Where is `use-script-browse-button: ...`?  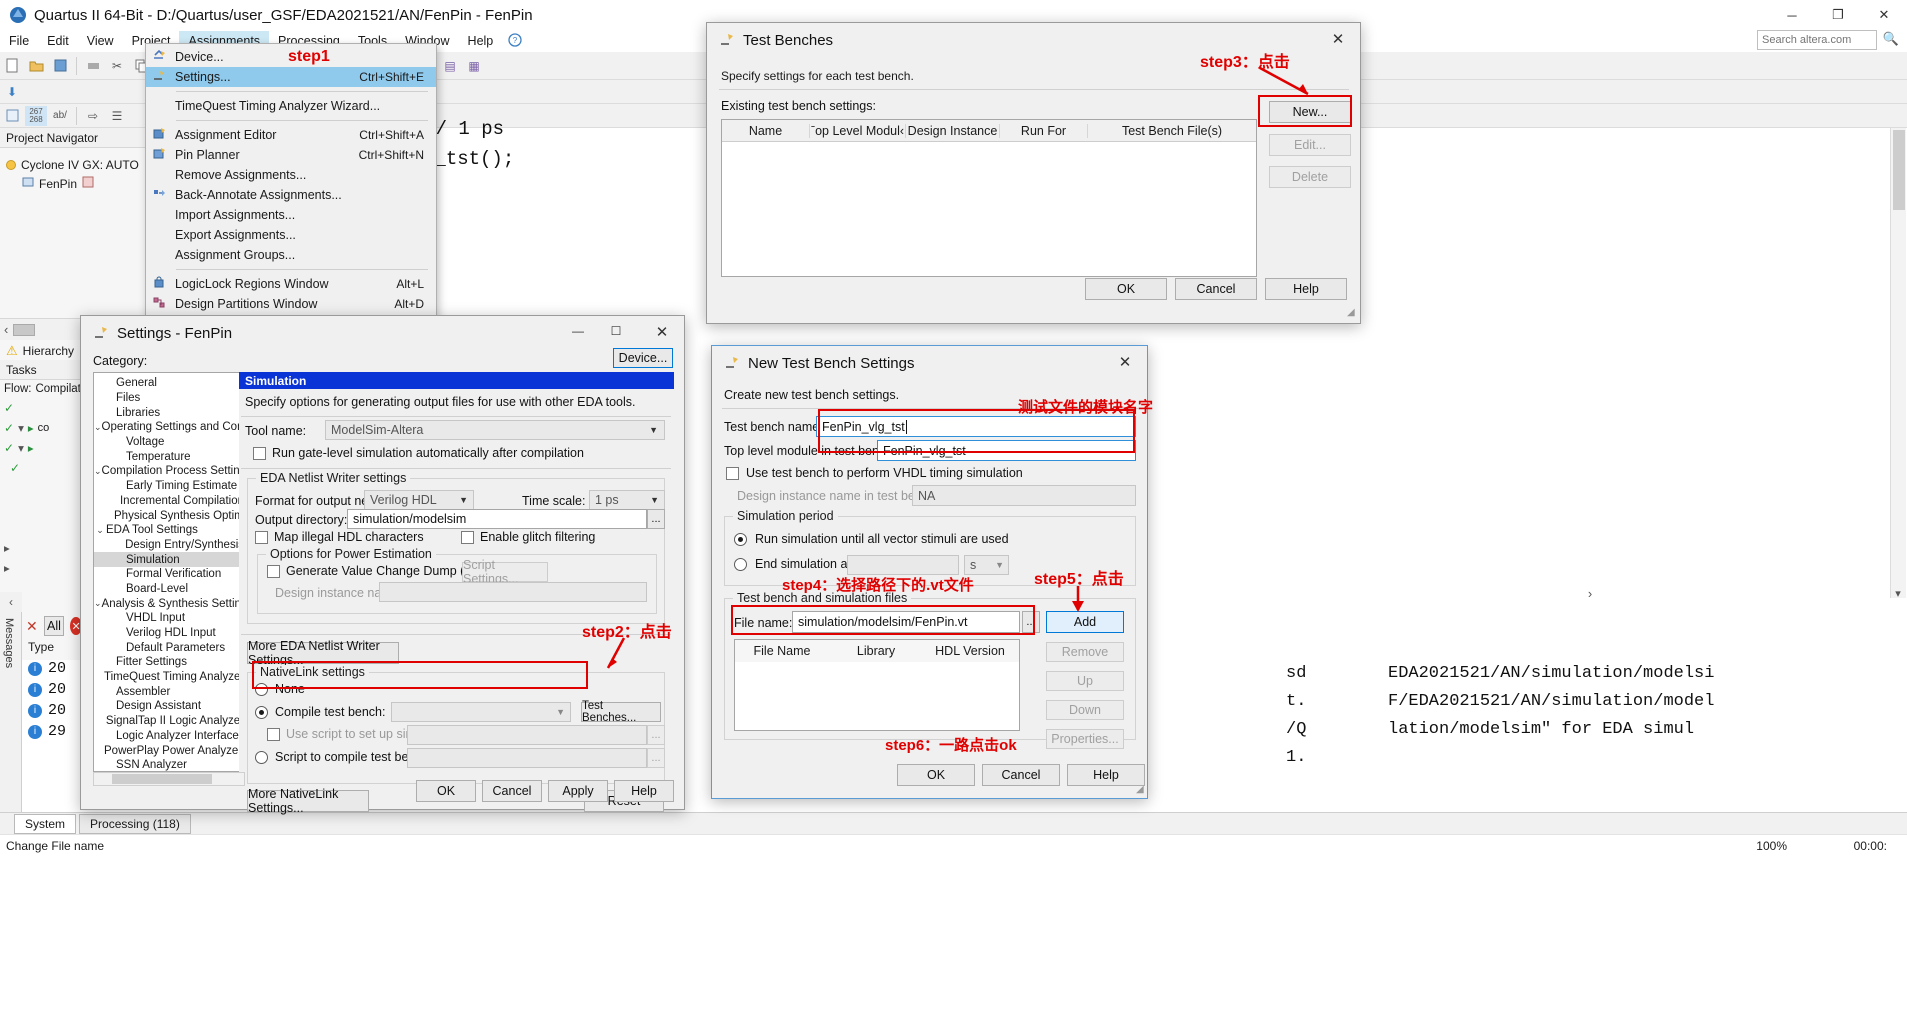
use-script-browse-button: ... is located at coordinates (656, 735).